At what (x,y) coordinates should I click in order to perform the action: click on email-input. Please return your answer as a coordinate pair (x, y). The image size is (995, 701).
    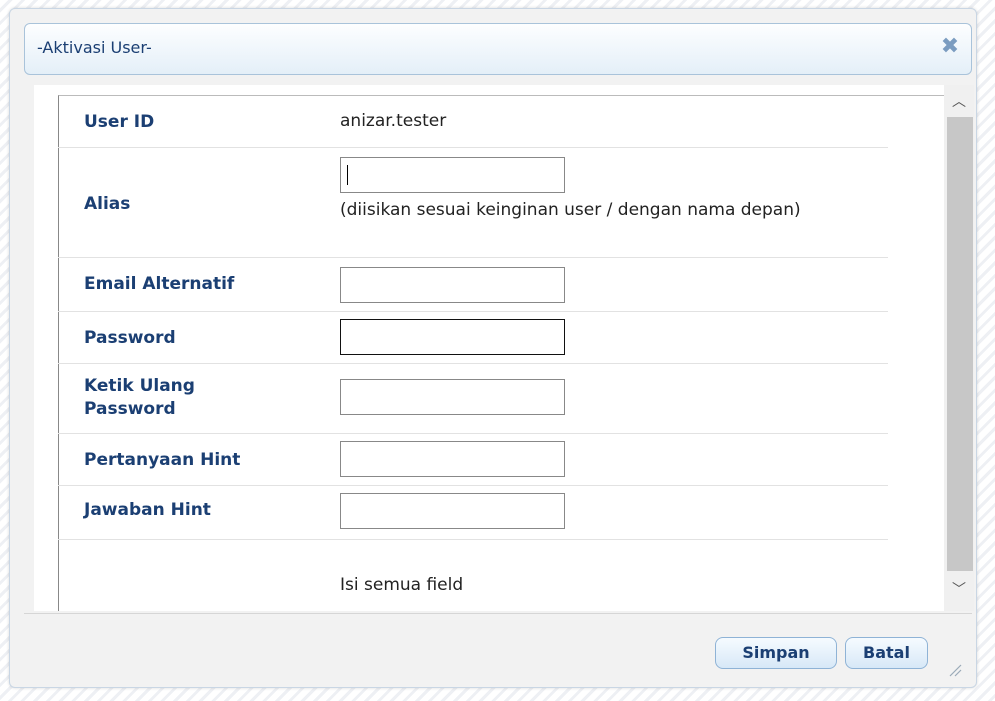
    Looking at the image, I should click on (452, 285).